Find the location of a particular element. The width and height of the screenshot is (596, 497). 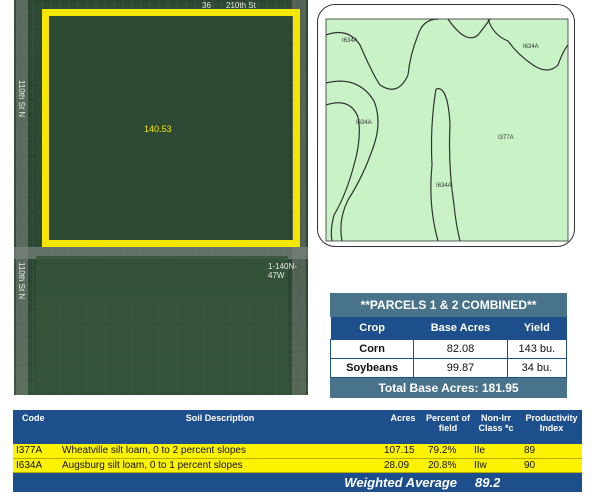

right-marker-label: 1-140N-47W is located at coordinates (282, 271).